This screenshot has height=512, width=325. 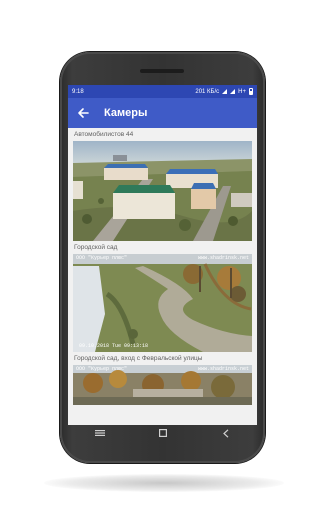 I want to click on page-title: Камеры, so click(x=126, y=113).